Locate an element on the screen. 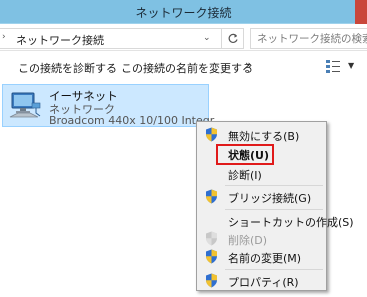 This screenshot has height=297, width=367. menu-item-properties: プロパティ(R) is located at coordinates (261, 280).